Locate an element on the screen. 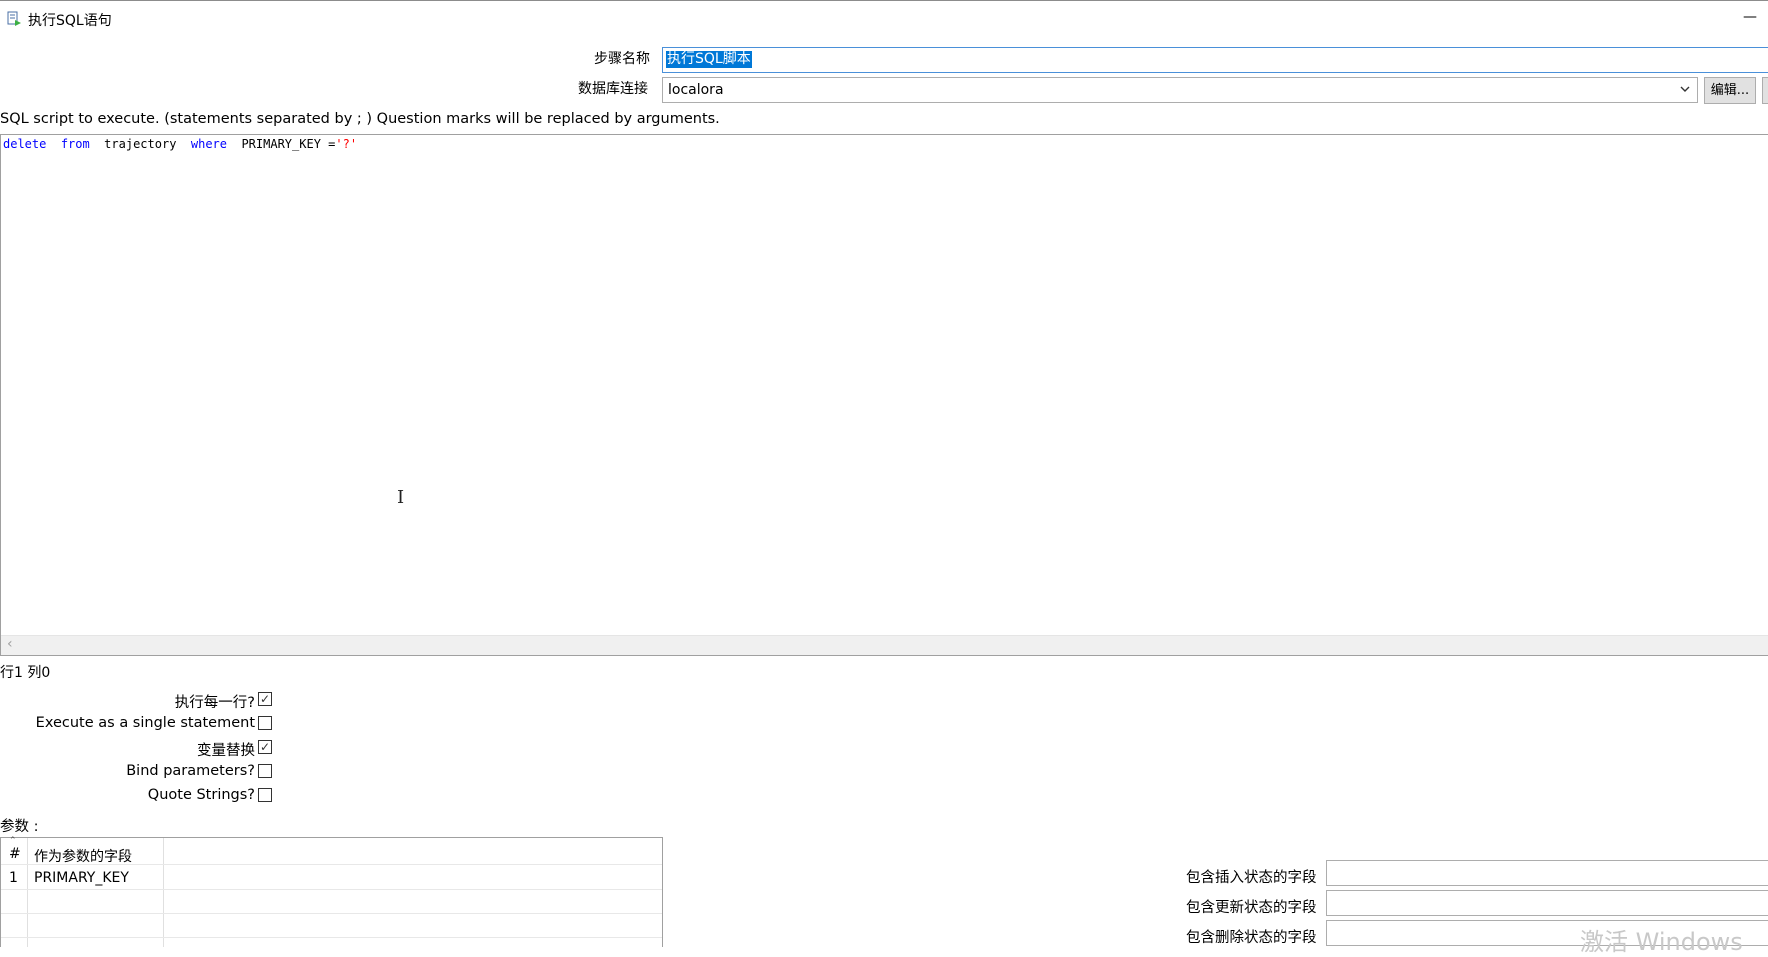 The image size is (1768, 957). windows-activation-watermark: 激活 Windows is located at coordinates (1661, 942).